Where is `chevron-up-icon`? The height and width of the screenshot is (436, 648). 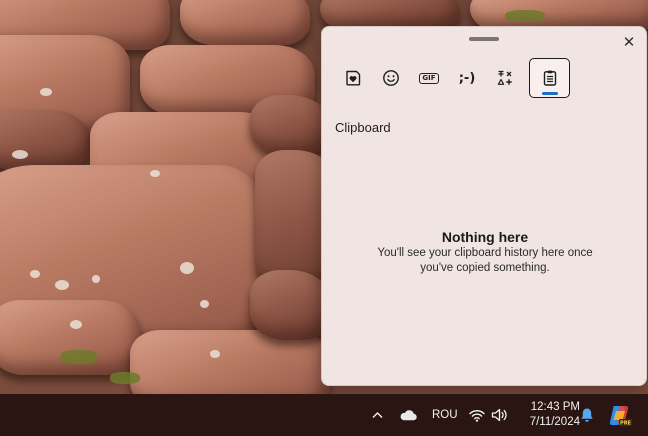 chevron-up-icon is located at coordinates (377, 415).